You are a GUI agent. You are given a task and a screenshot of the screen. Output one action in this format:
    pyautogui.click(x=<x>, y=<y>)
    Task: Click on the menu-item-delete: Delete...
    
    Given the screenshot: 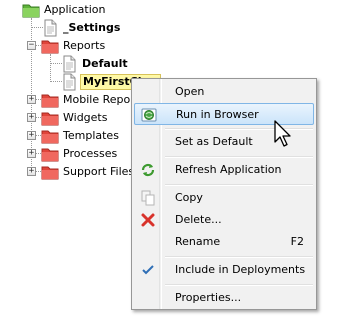 What is the action you would take?
    pyautogui.click(x=224, y=220)
    